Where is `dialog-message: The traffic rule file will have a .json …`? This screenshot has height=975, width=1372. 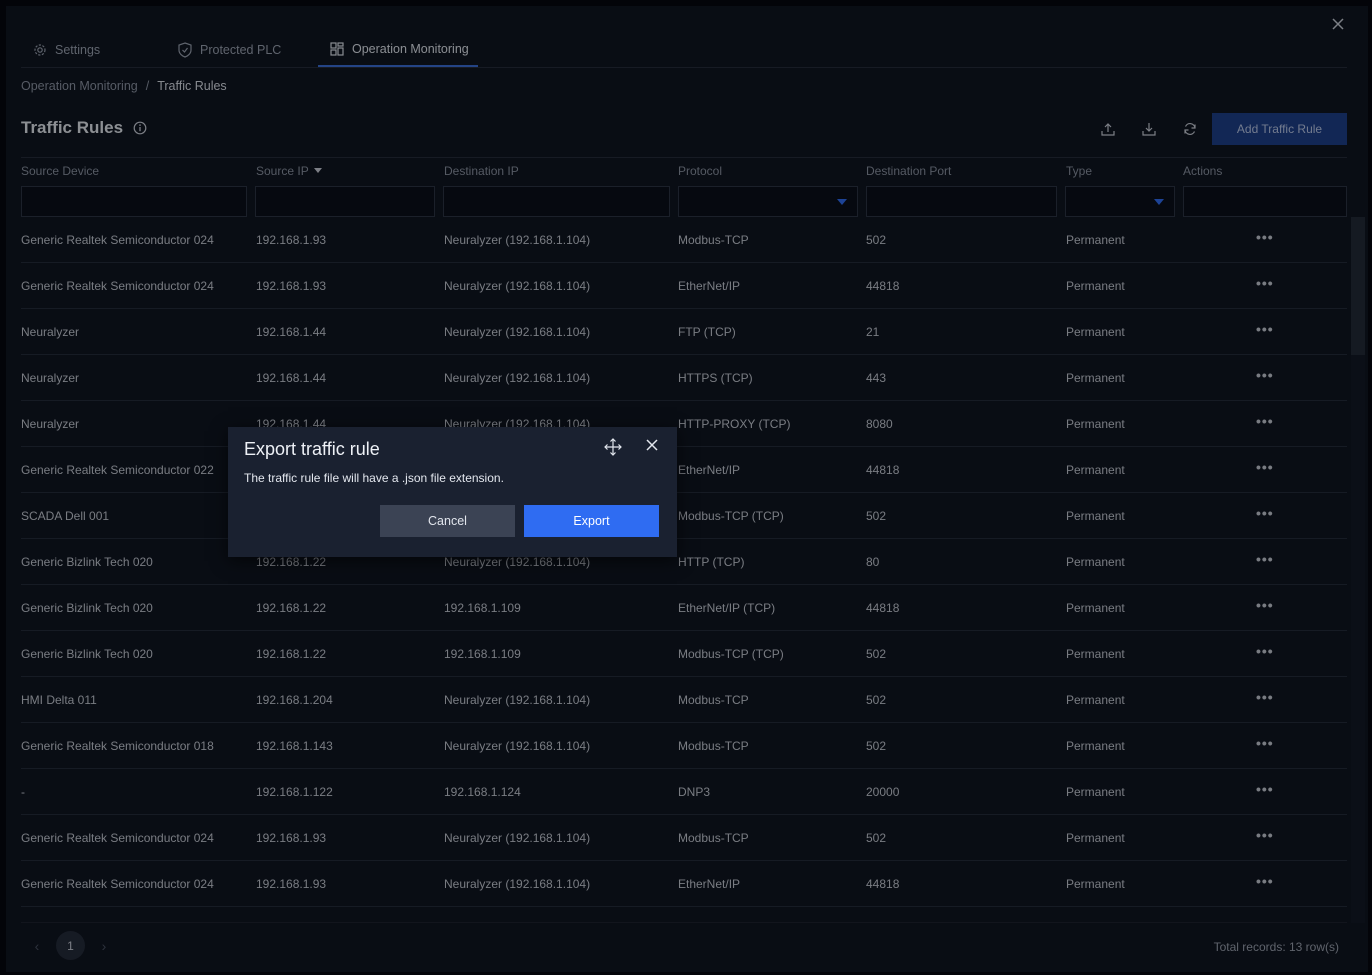 dialog-message: The traffic rule file will have a .json … is located at coordinates (374, 478).